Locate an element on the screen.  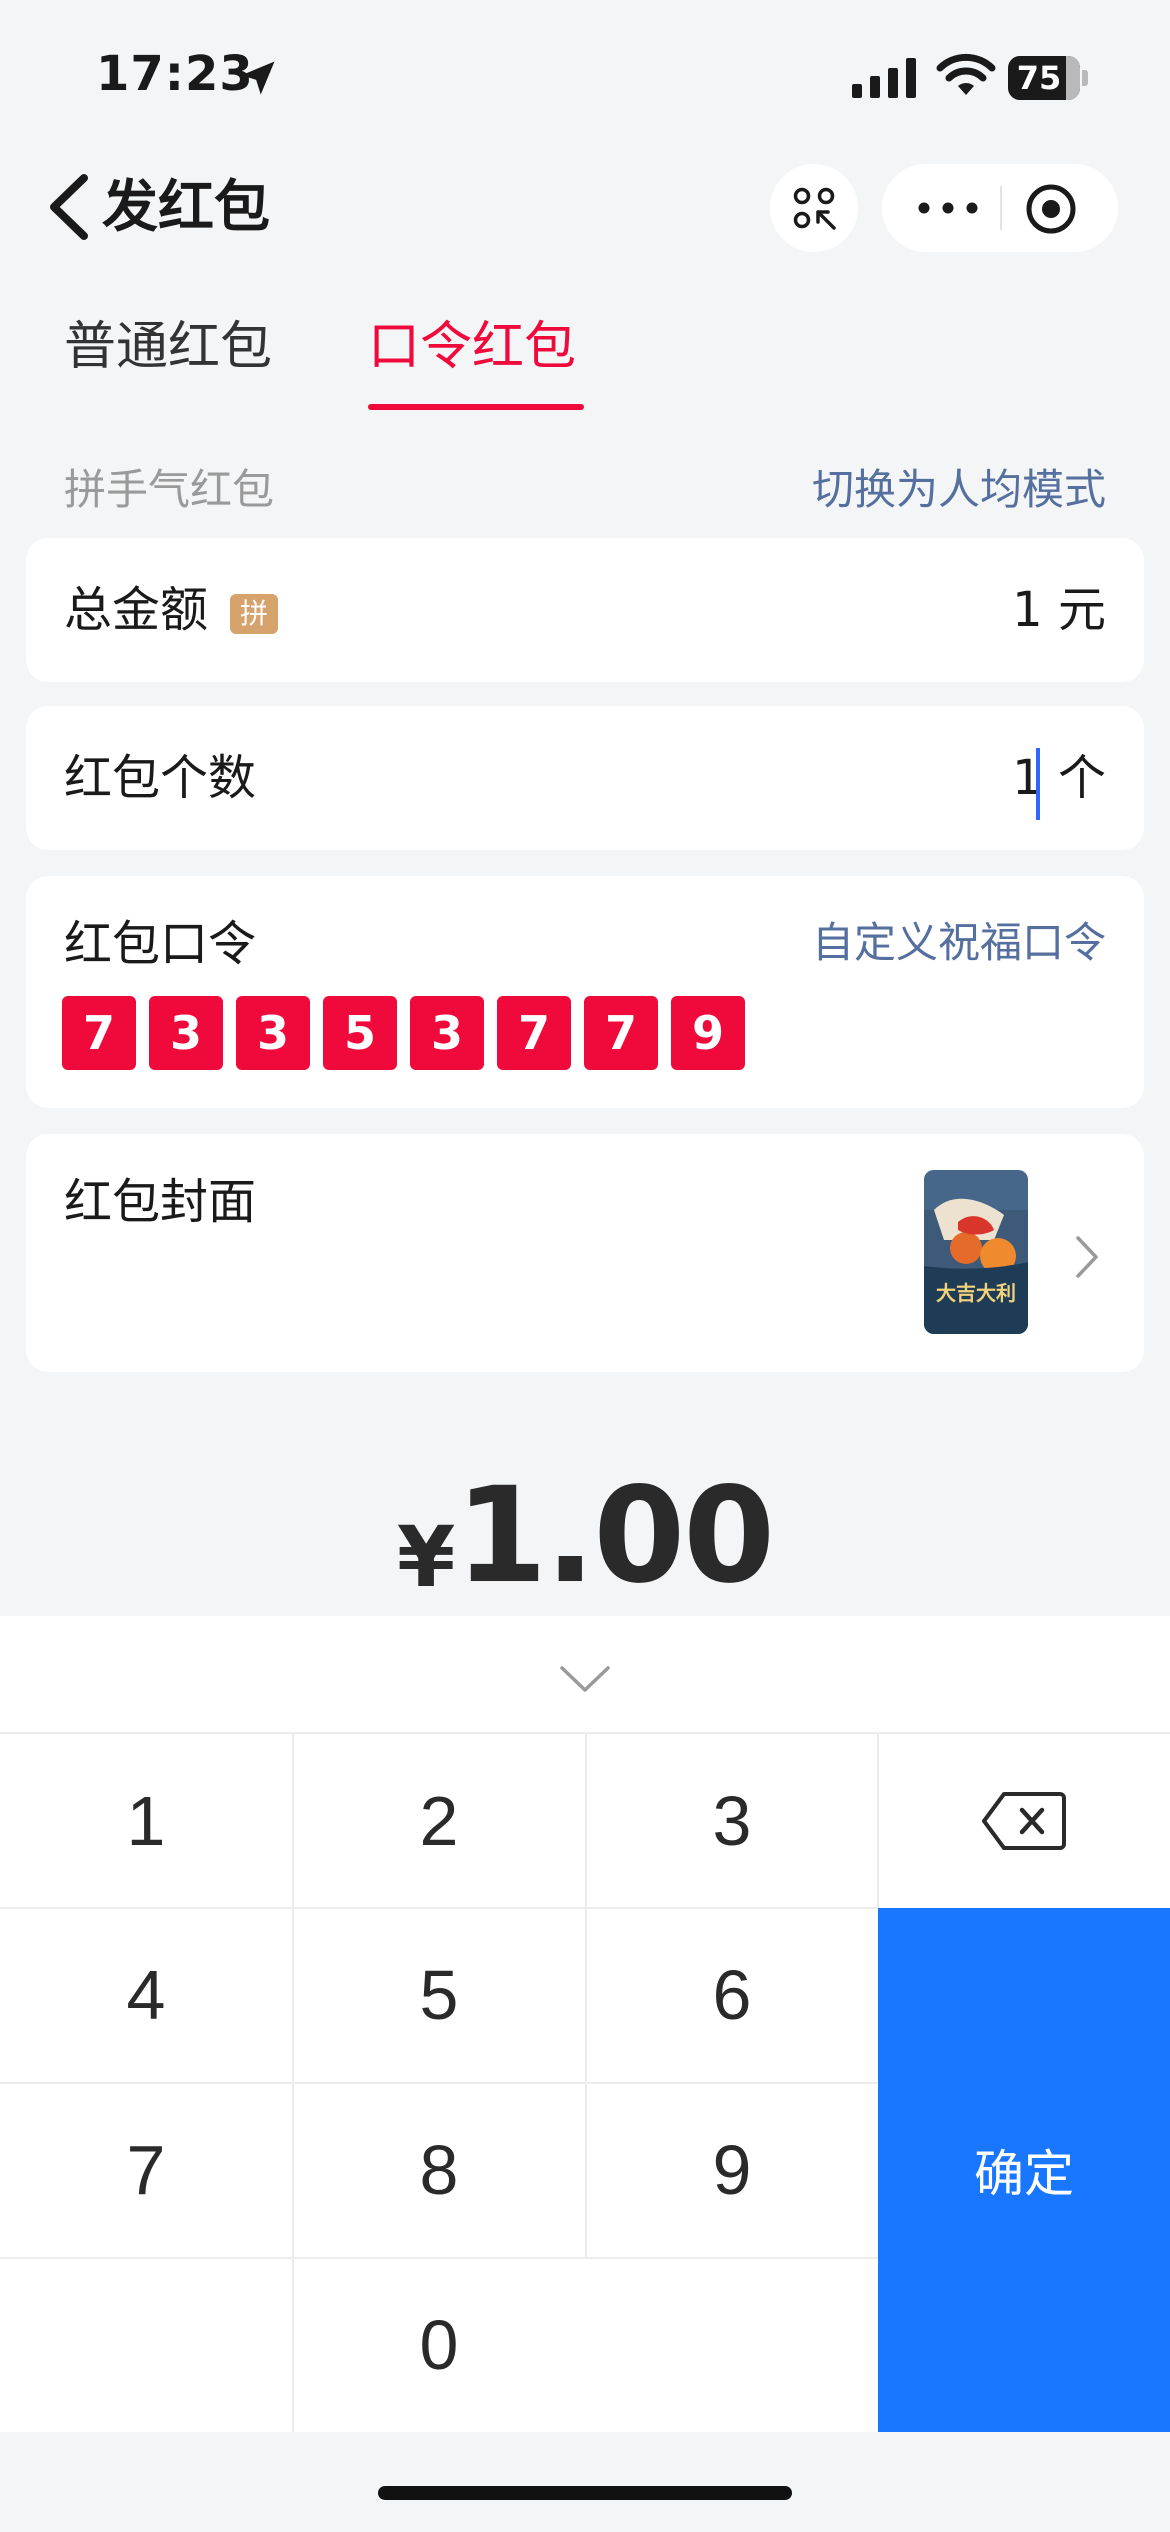
battery-icon: 75 is located at coordinates (1048, 78).